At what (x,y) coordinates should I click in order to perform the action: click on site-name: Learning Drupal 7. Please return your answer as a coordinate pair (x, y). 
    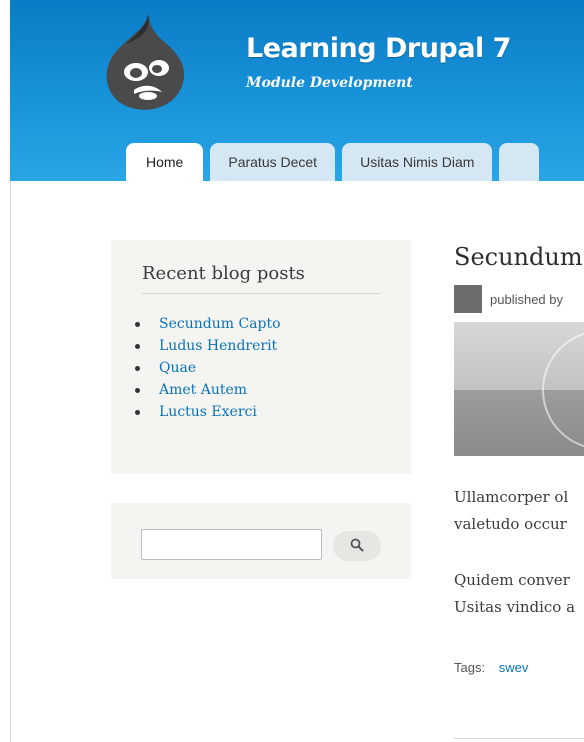
    Looking at the image, I should click on (378, 48).